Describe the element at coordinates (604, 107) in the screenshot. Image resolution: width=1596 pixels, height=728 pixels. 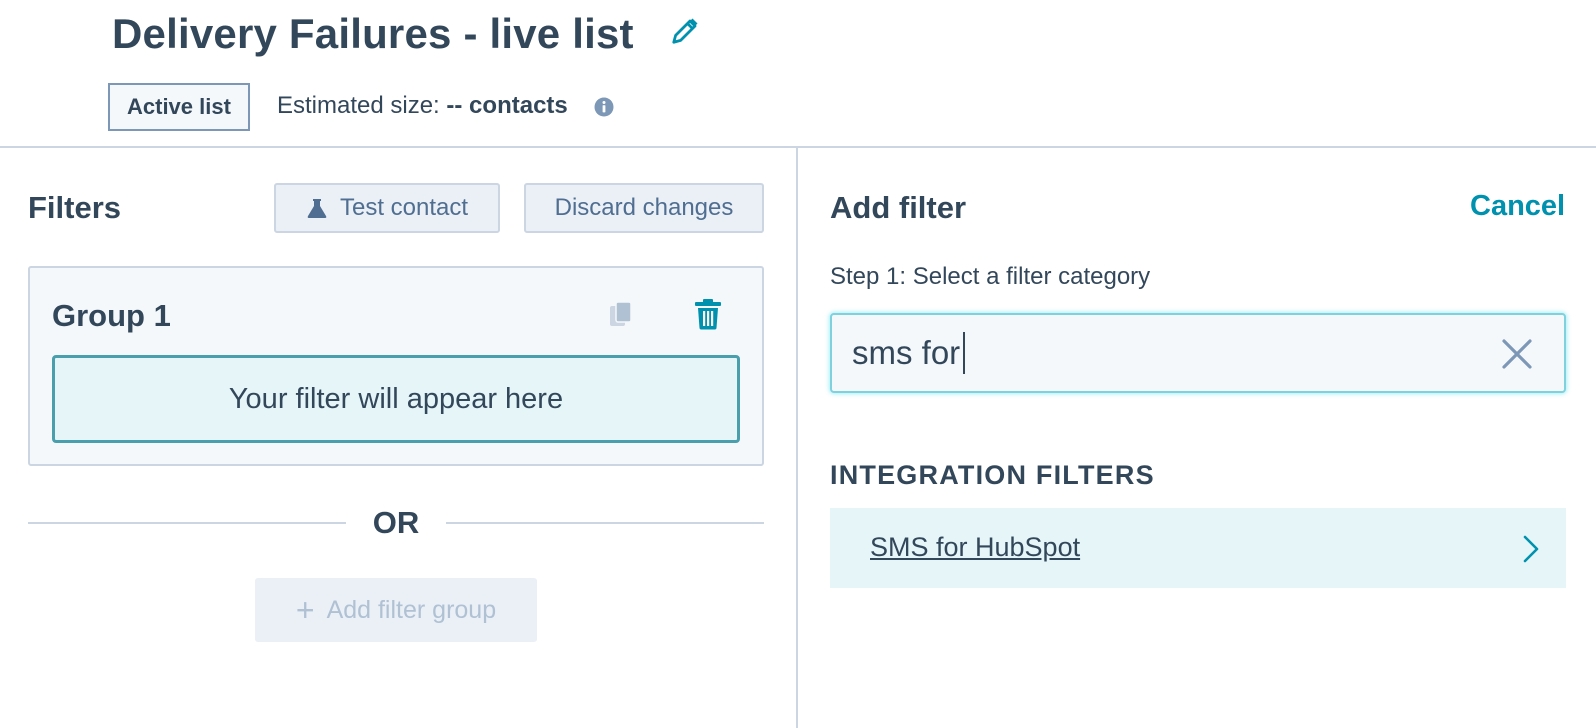
I see `info-icon` at that location.